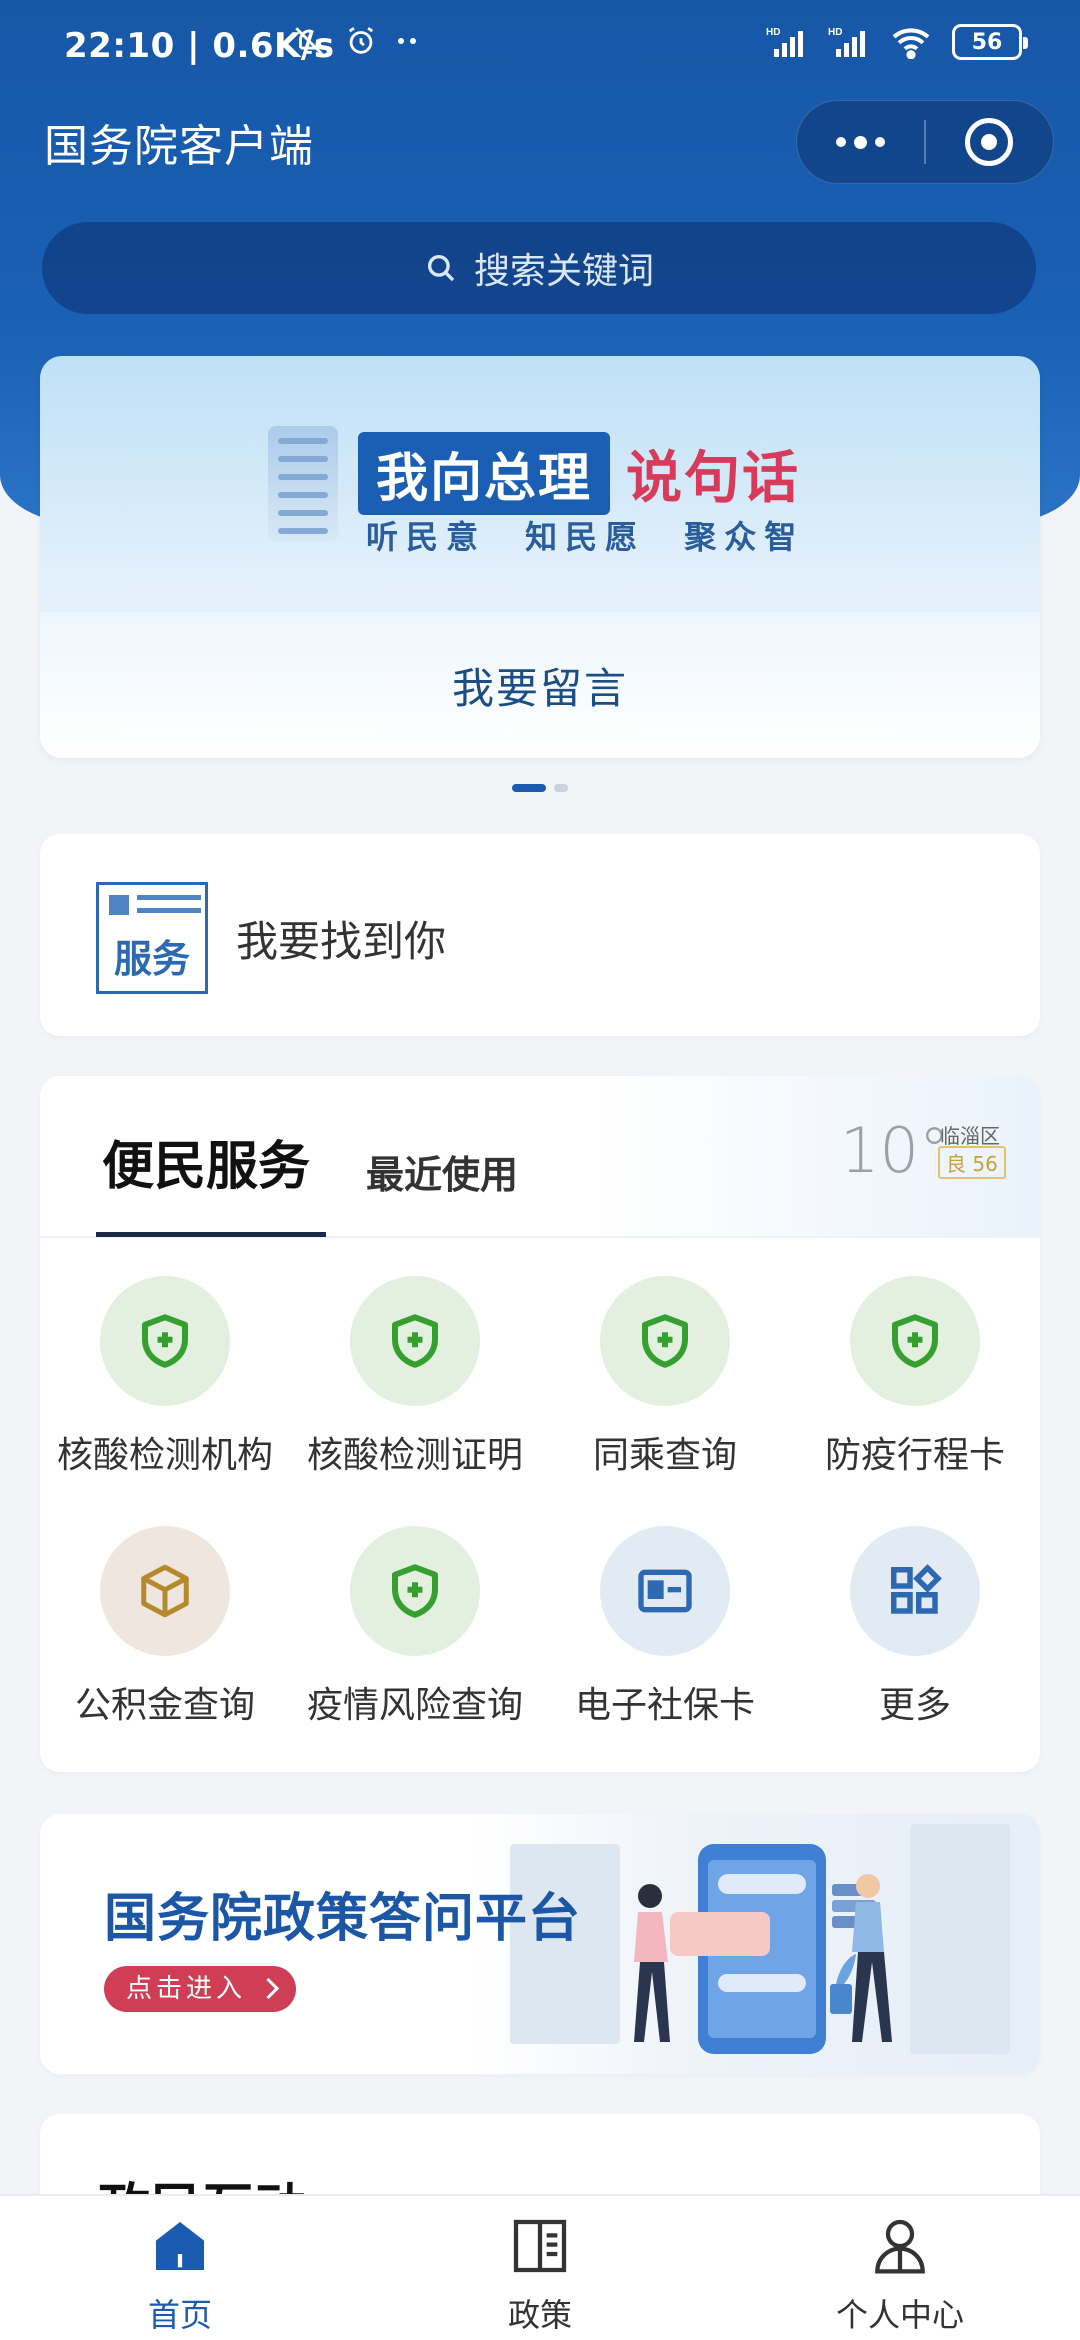 The height and width of the screenshot is (2340, 1080). I want to click on service-item: 公积金查询, so click(165, 1636).